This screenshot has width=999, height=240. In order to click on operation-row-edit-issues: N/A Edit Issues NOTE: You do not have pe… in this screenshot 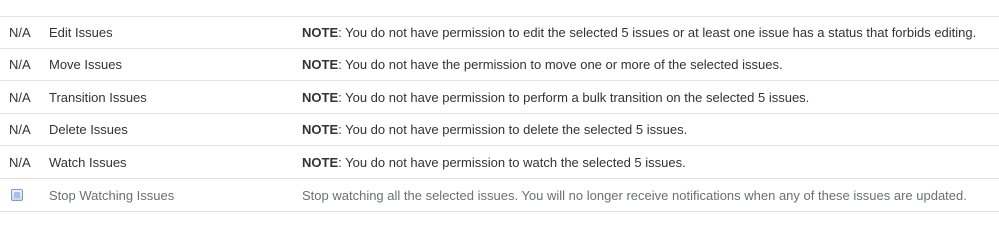, I will do `click(499, 33)`.